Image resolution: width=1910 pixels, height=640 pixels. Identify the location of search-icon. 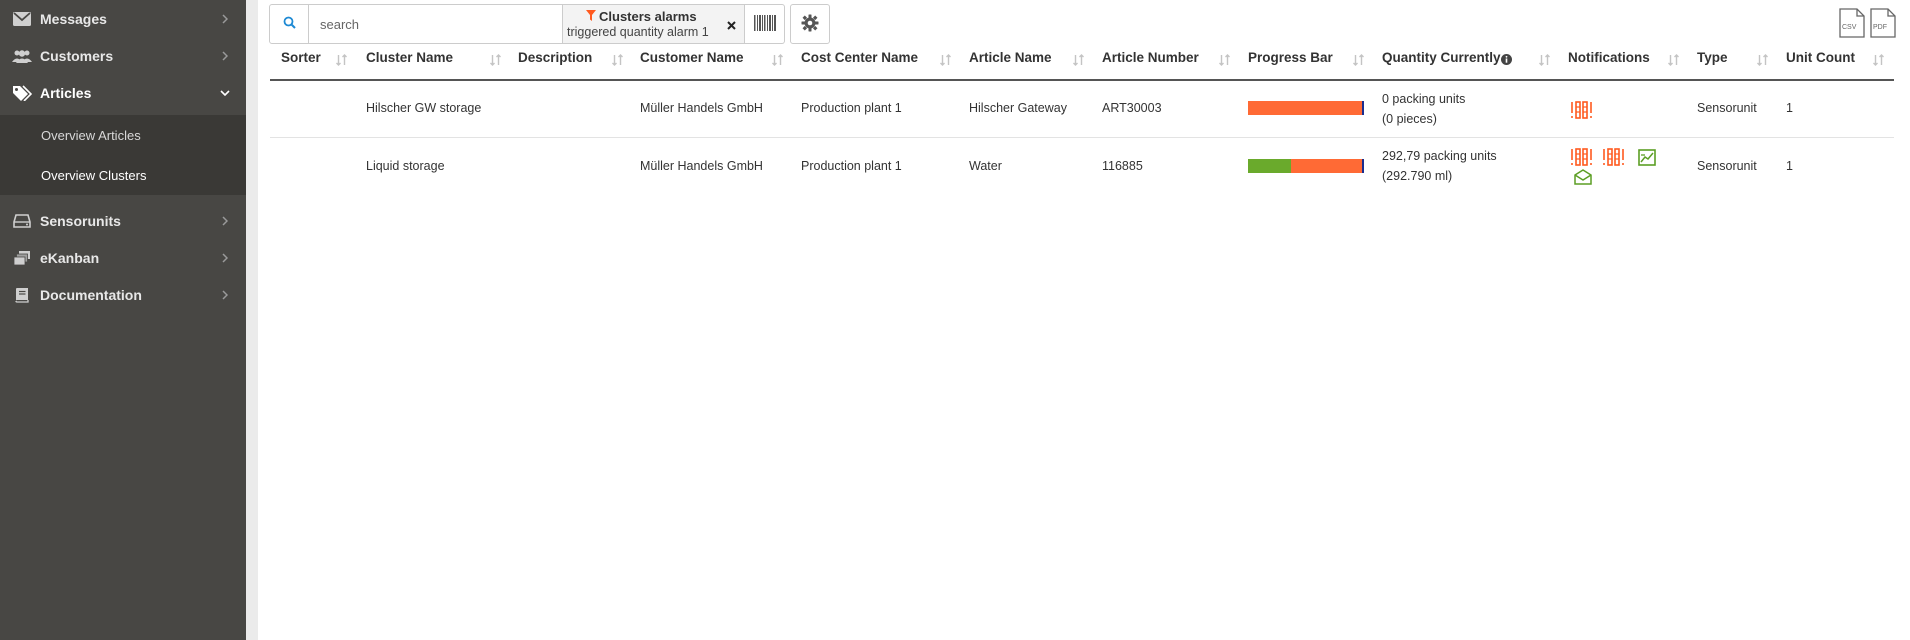
(289, 24).